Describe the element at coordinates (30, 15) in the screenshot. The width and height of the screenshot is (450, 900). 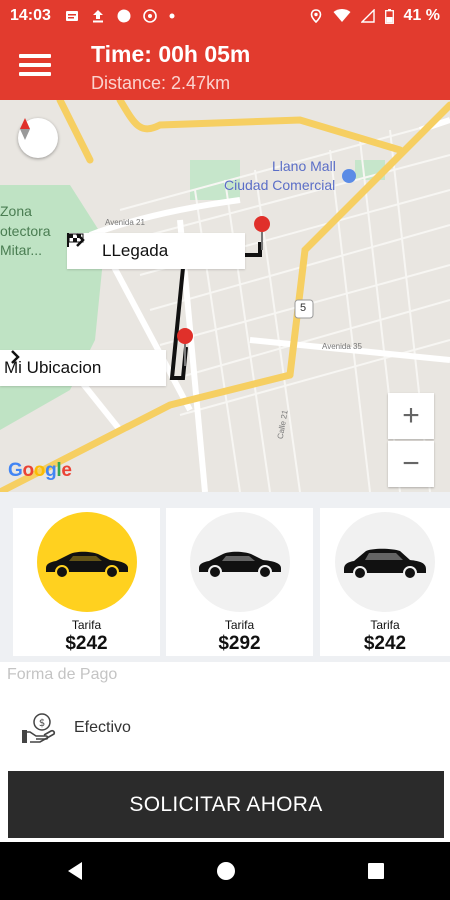
I see `status-time: 14:03` at that location.